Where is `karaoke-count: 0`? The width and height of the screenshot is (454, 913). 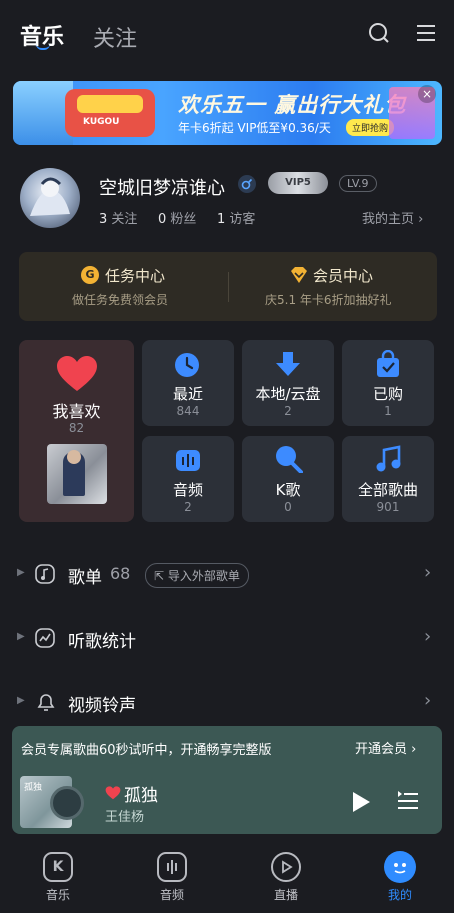 karaoke-count: 0 is located at coordinates (288, 507).